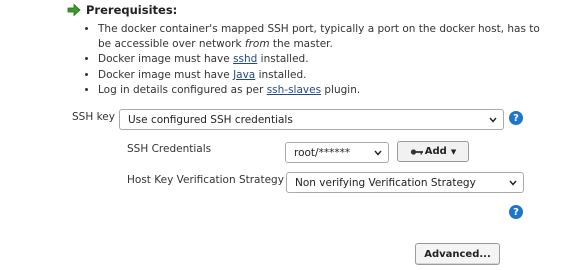  Describe the element at coordinates (74, 10) in the screenshot. I see `green-arrow-icon` at that location.